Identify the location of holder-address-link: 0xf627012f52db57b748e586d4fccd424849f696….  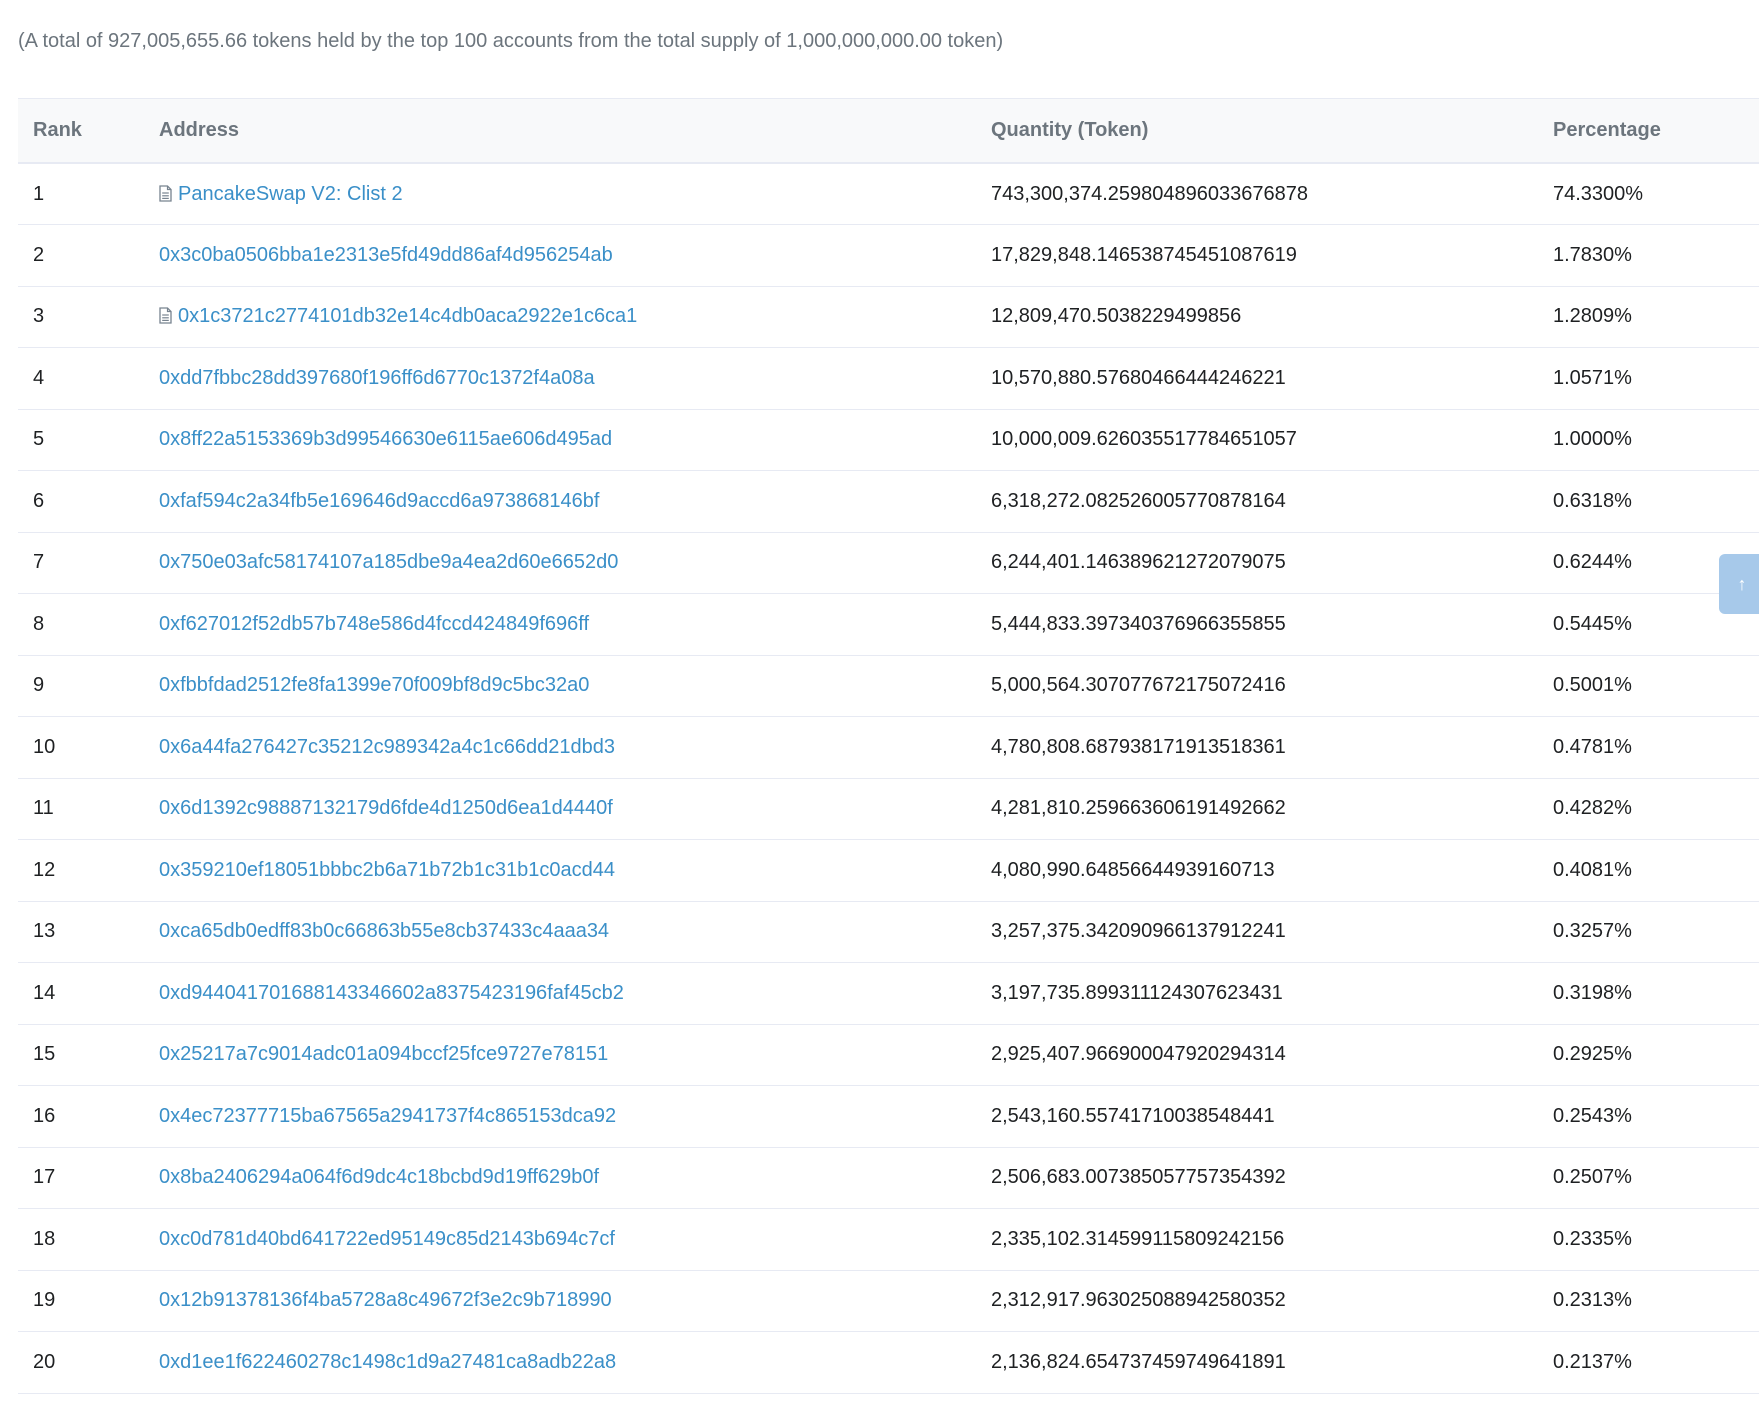
(374, 624).